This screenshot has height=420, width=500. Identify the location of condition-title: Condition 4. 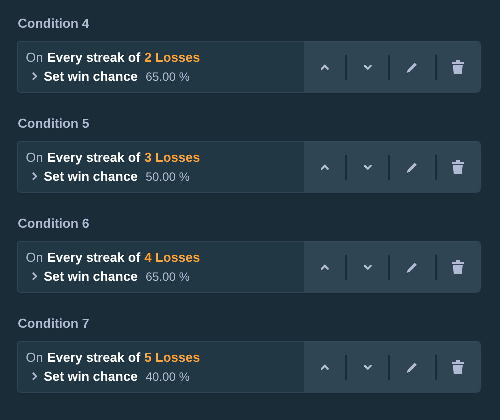
(53, 23).